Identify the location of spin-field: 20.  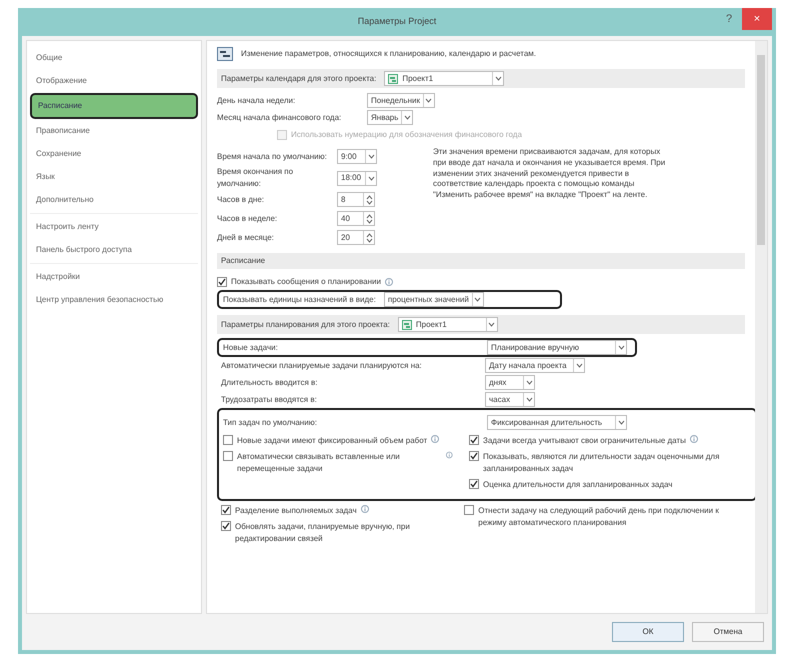
(356, 237).